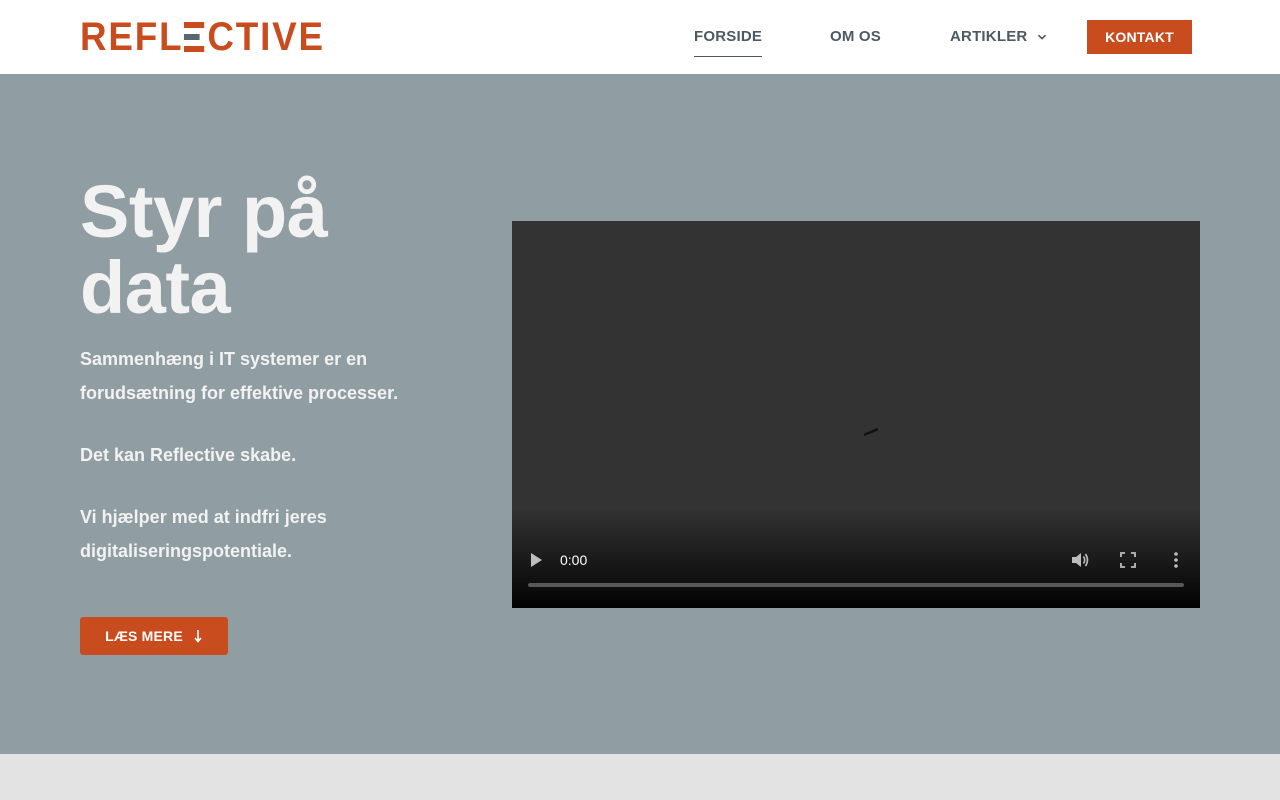  I want to click on volume-icon, so click(1080, 560).